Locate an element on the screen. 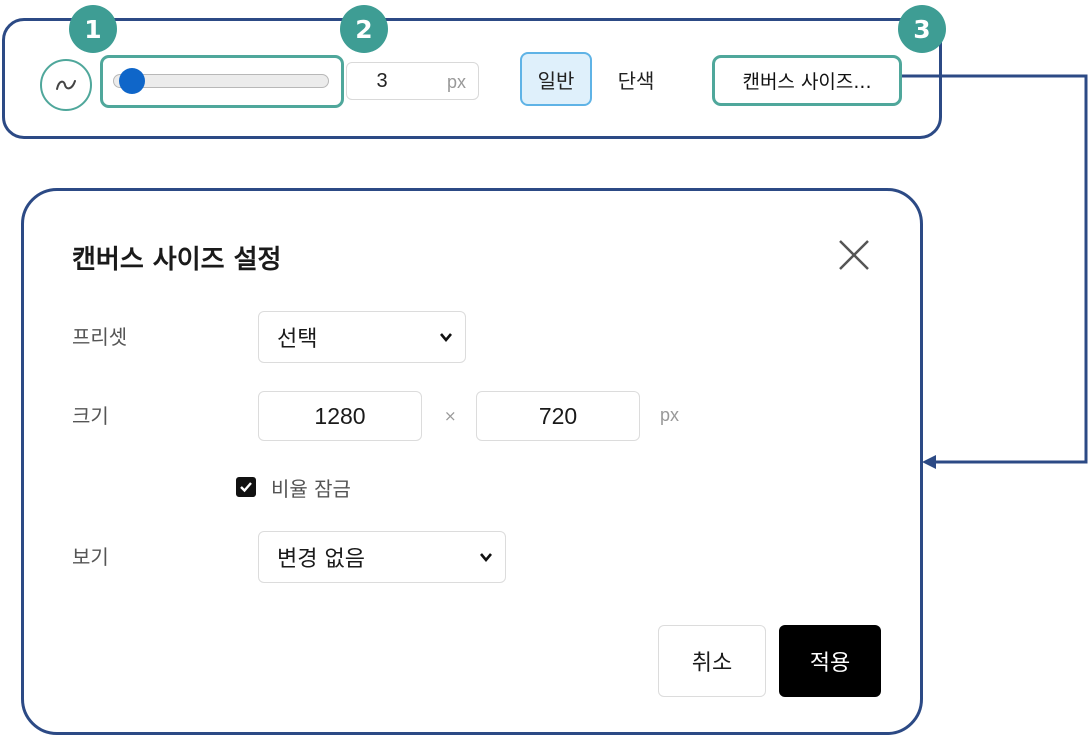  size-label: 크기 is located at coordinates (90, 416).